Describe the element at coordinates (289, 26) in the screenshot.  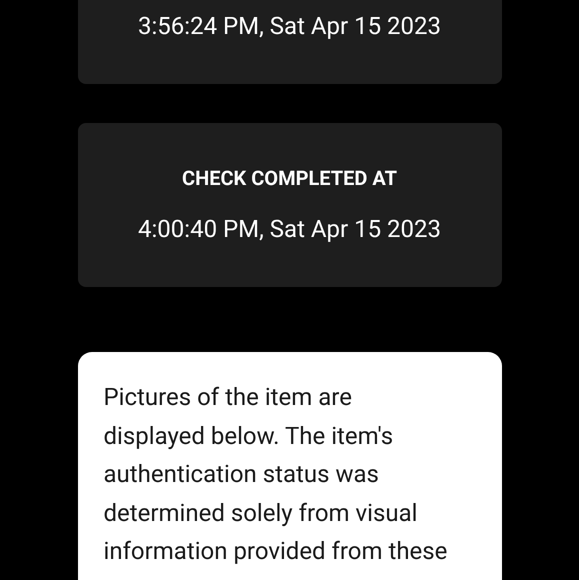
I see `timestamp-text: 3:56:24 PM, Sat Apr 15 2023` at that location.